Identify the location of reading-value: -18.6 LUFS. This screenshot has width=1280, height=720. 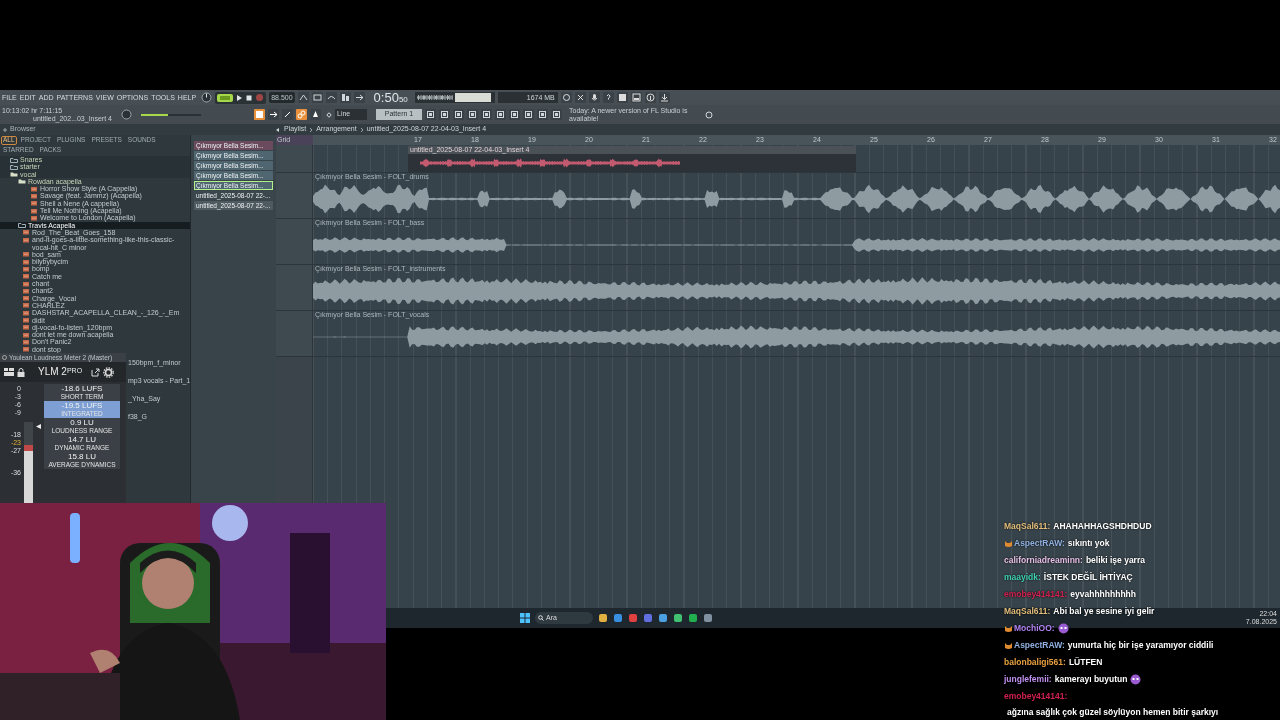
(82, 388).